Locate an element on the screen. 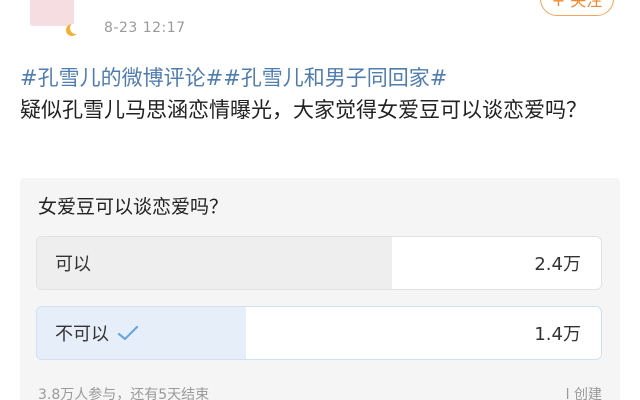 The image size is (640, 400). poll-option-count: 2.4万 is located at coordinates (557, 264).